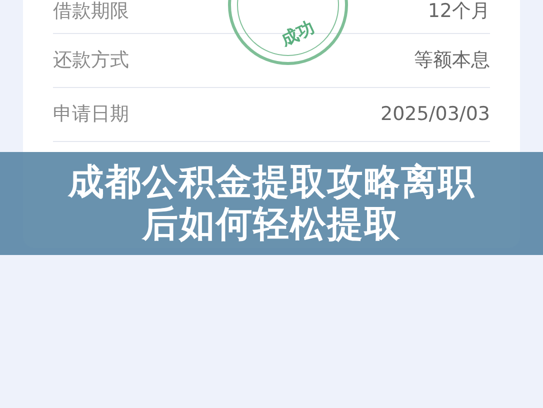 Image resolution: width=543 pixels, height=408 pixels. What do you see at coordinates (452, 61) in the screenshot?
I see `detail-value: 等额本息` at bounding box center [452, 61].